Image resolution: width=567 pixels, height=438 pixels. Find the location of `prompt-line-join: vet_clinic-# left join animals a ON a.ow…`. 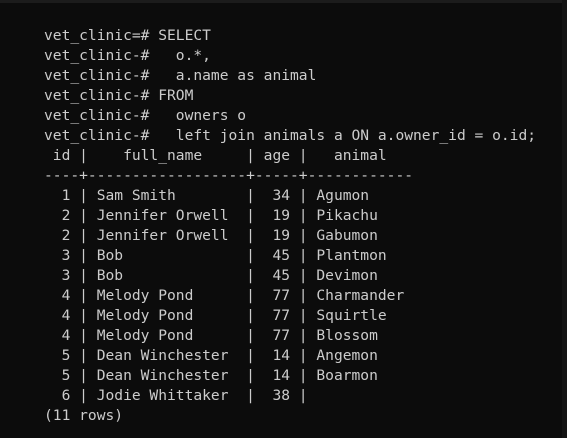

prompt-line-join: vet_clinic-# left join animals a ON a.ow… is located at coordinates (290, 135).